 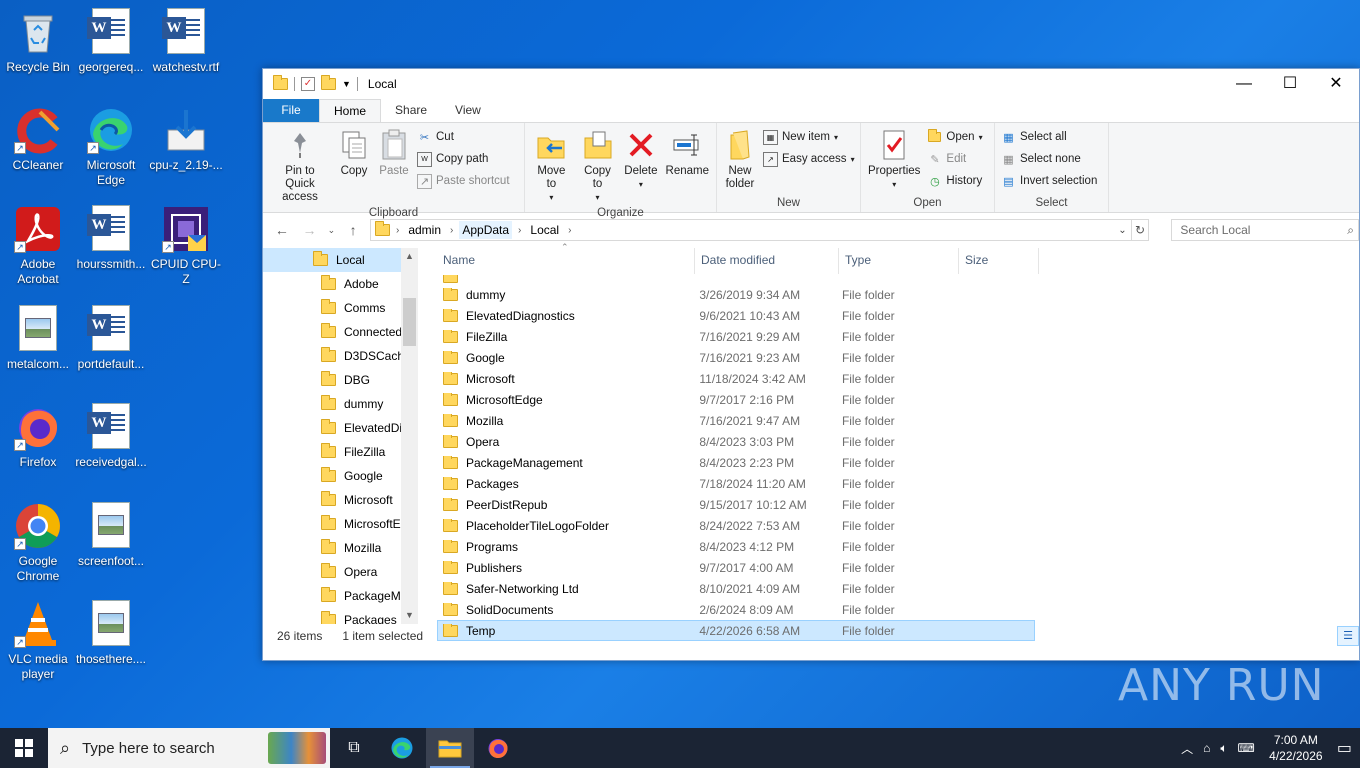 I want to click on tab-view: View, so click(x=468, y=110).